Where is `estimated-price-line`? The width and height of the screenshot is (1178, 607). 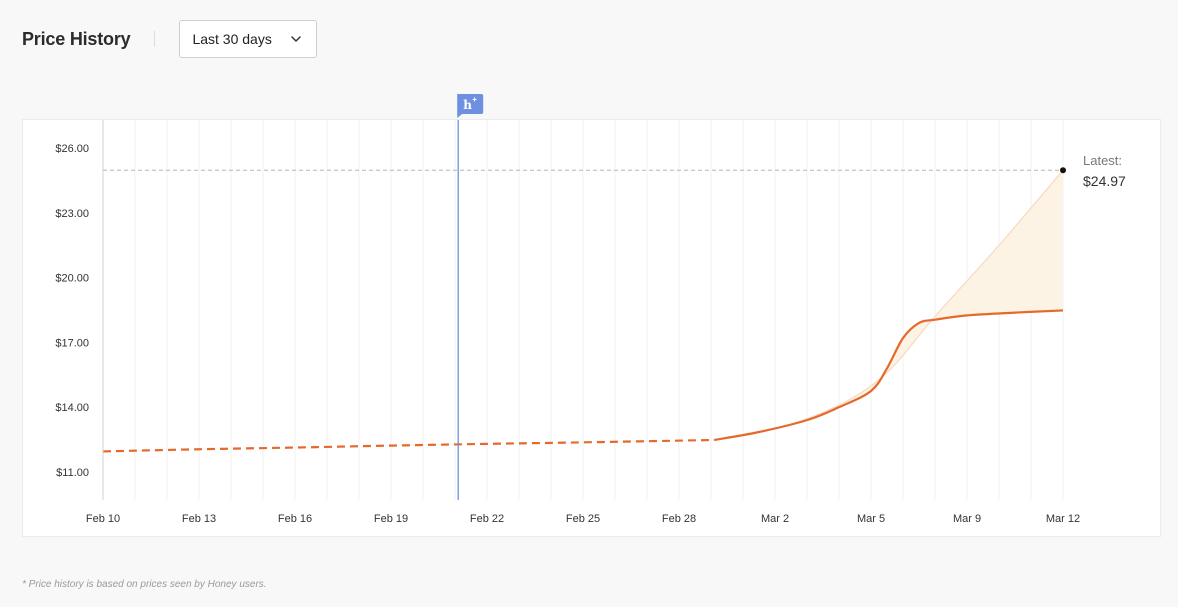
estimated-price-line is located at coordinates (408, 445).